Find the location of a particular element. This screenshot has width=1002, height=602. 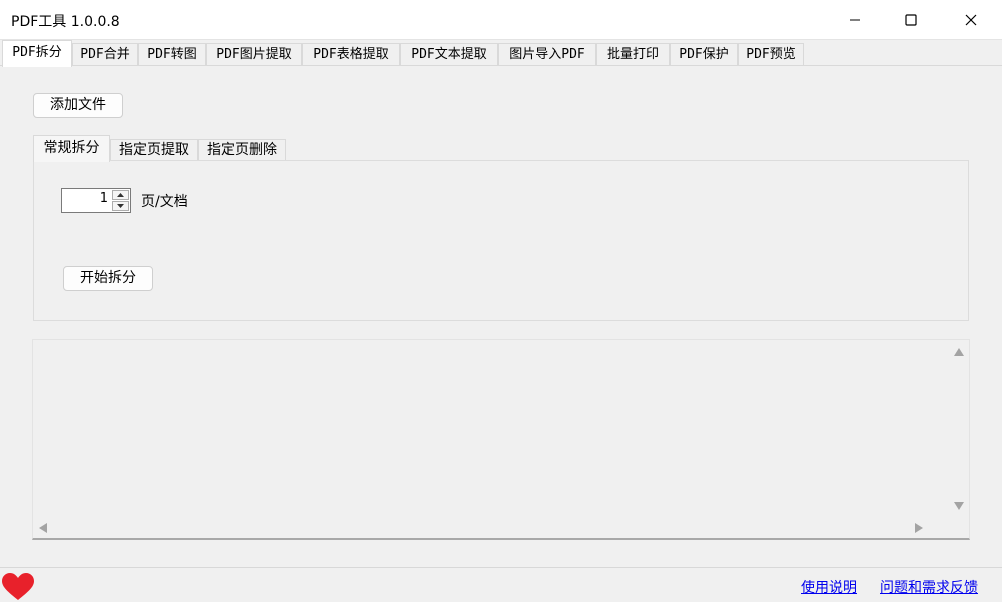

status-bar: 使用说明 问题和需求反馈 is located at coordinates (501, 584).